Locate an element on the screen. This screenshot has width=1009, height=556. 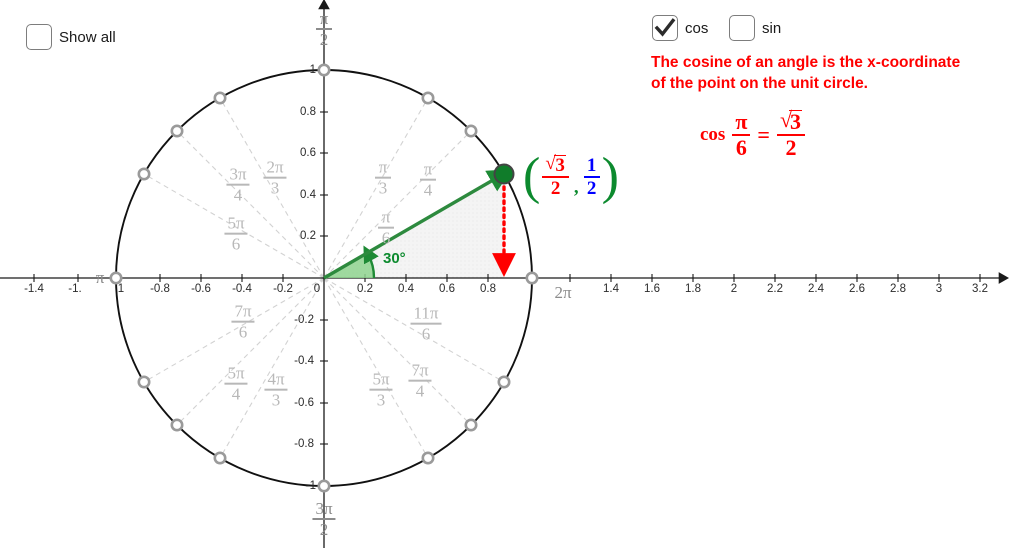
angle-label-2pi-3: 2π 3 is located at coordinates (275, 177).